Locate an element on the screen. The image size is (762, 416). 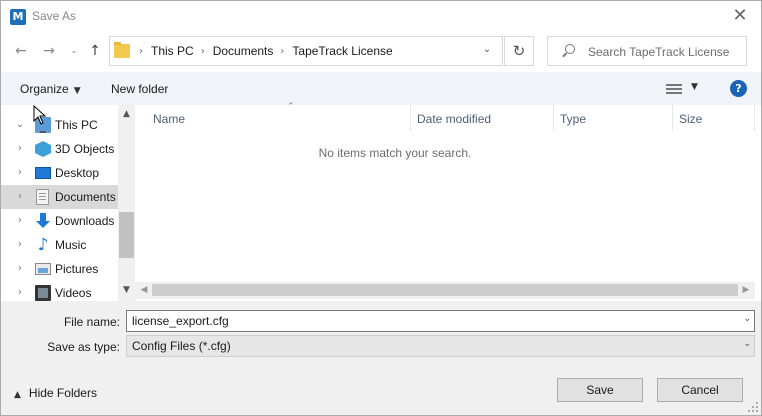
save-as-type-select: Config Files (*.cfg) ⌄ is located at coordinates (440, 346).